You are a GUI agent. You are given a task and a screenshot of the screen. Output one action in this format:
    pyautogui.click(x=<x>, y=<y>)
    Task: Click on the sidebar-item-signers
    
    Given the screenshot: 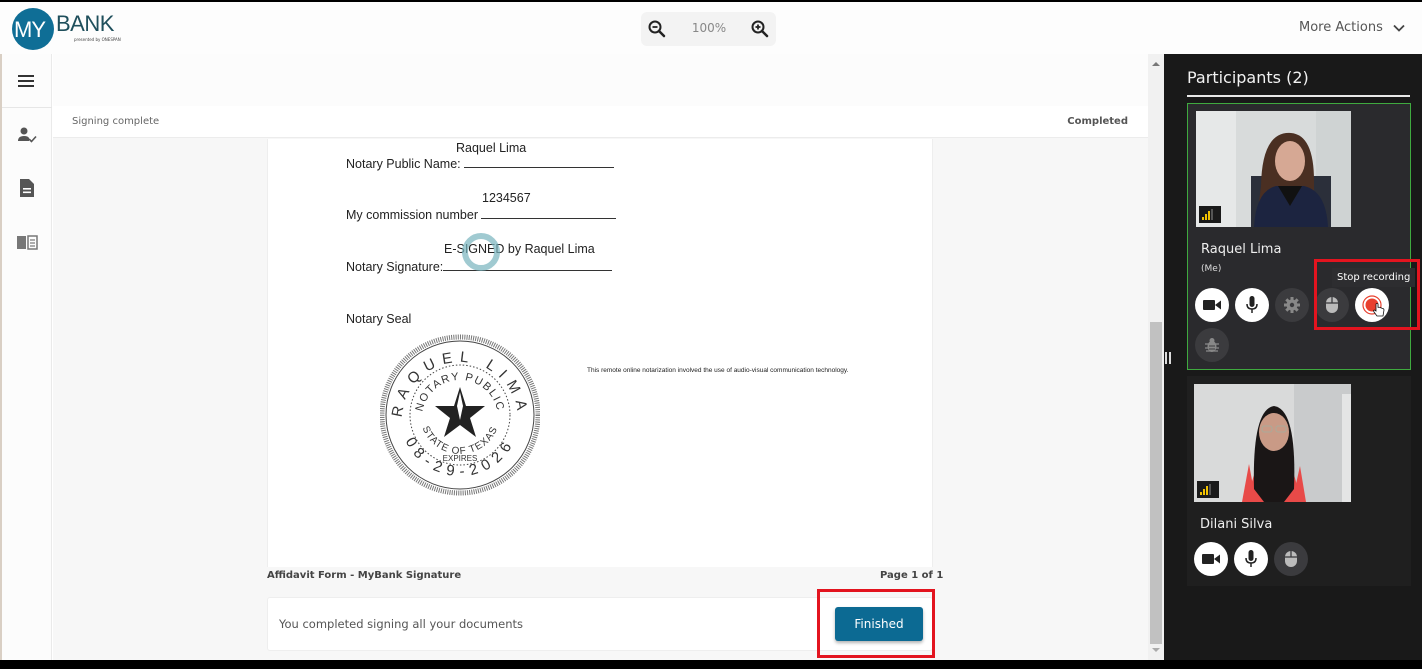 What is the action you would take?
    pyautogui.click(x=27, y=135)
    